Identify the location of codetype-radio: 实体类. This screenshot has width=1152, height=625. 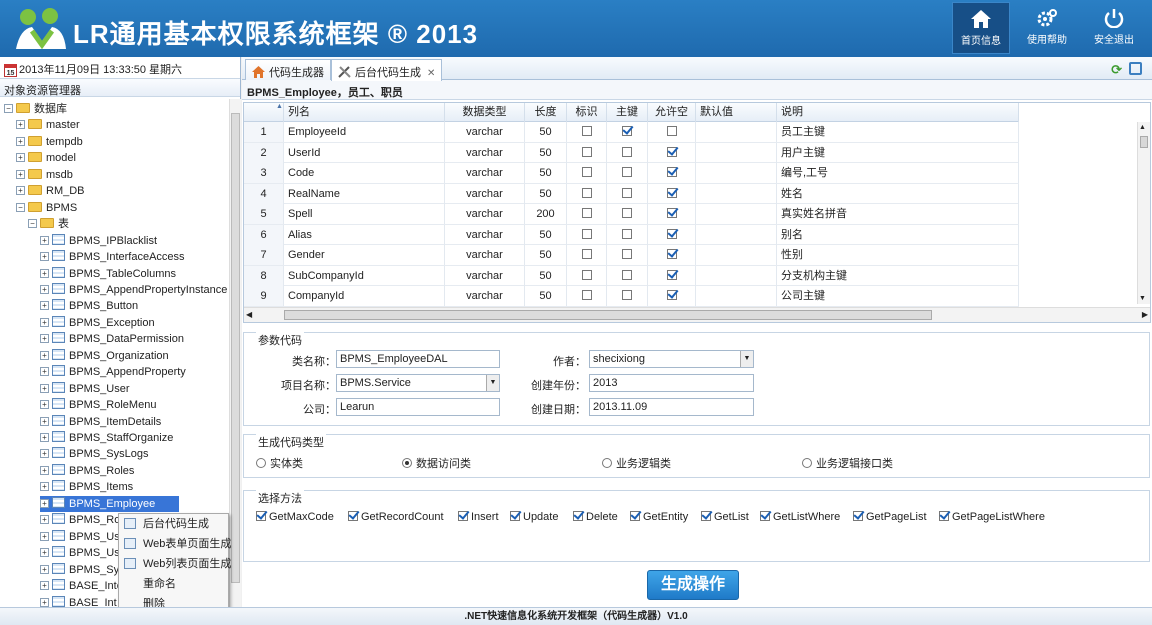
(279, 463).